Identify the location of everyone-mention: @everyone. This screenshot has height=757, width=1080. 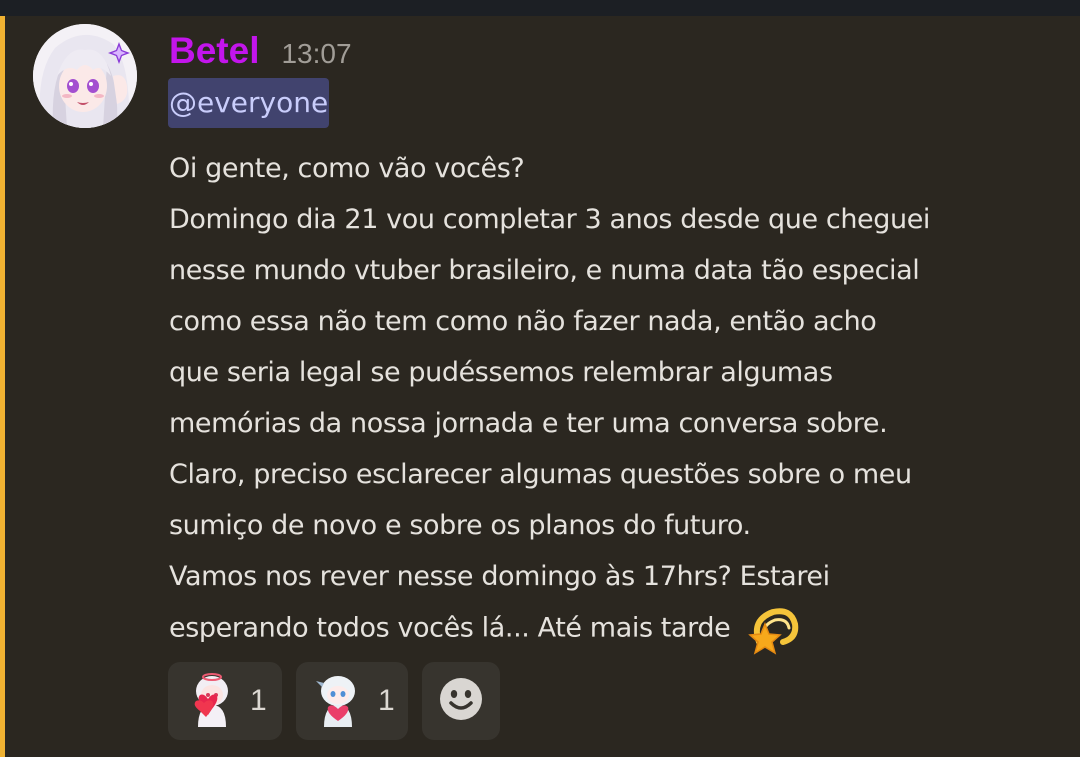
(249, 103).